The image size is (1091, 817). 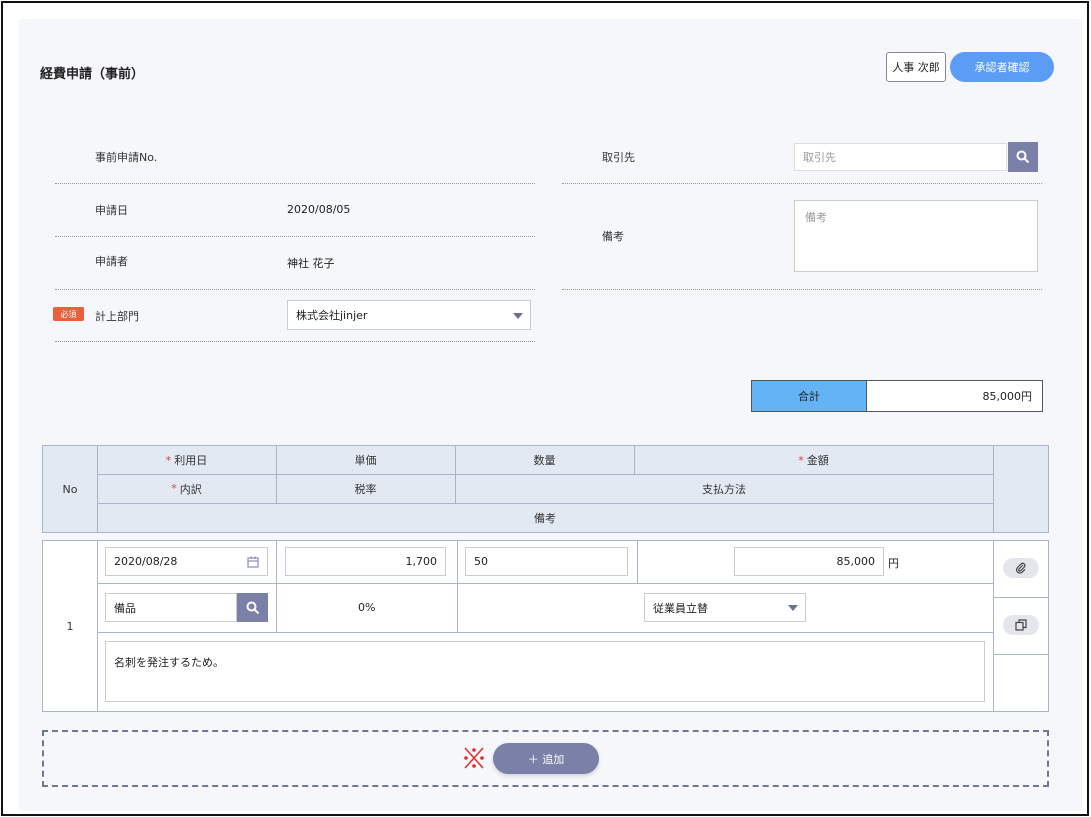 I want to click on department-select: 株式会社jinjer, so click(x=409, y=315).